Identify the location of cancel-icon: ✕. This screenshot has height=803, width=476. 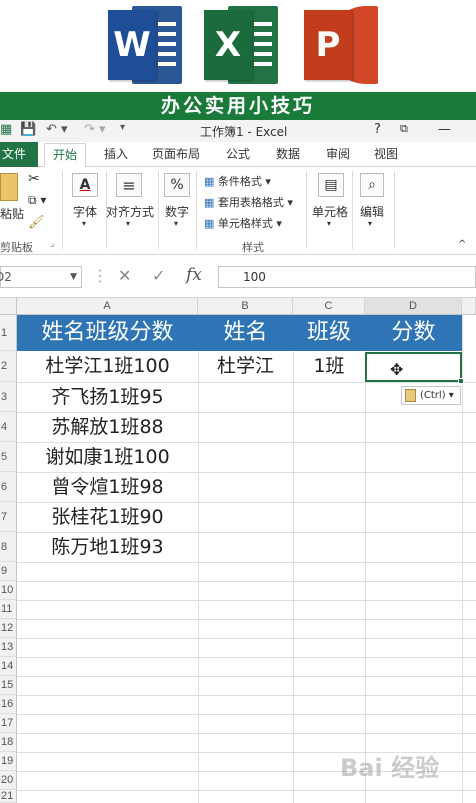
(124, 277).